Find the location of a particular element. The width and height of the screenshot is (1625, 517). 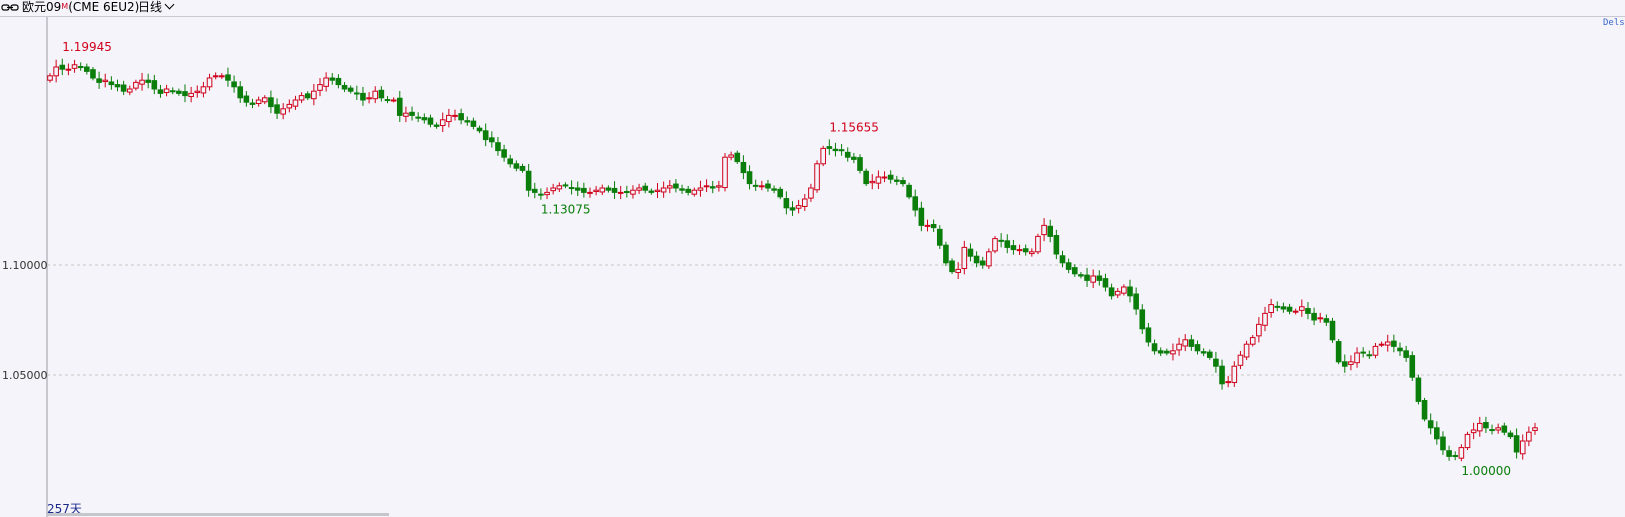

period-dropdown: 日线 is located at coordinates (156, 7).